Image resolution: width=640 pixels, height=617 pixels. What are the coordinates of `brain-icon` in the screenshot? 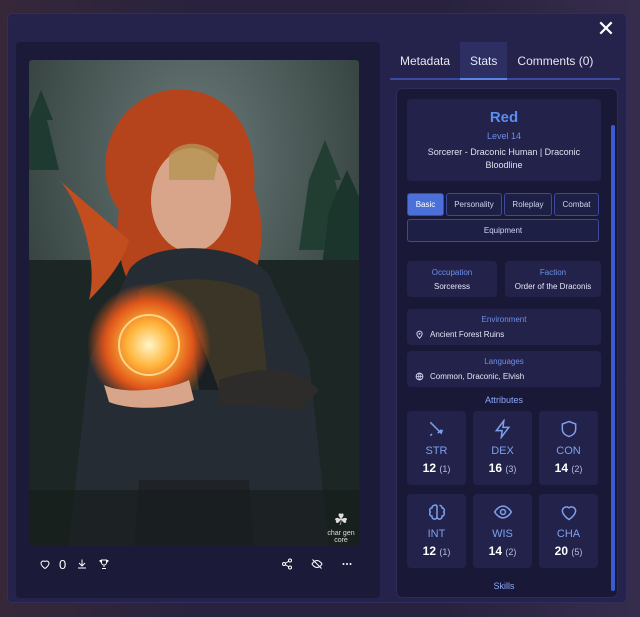 It's located at (436, 512).